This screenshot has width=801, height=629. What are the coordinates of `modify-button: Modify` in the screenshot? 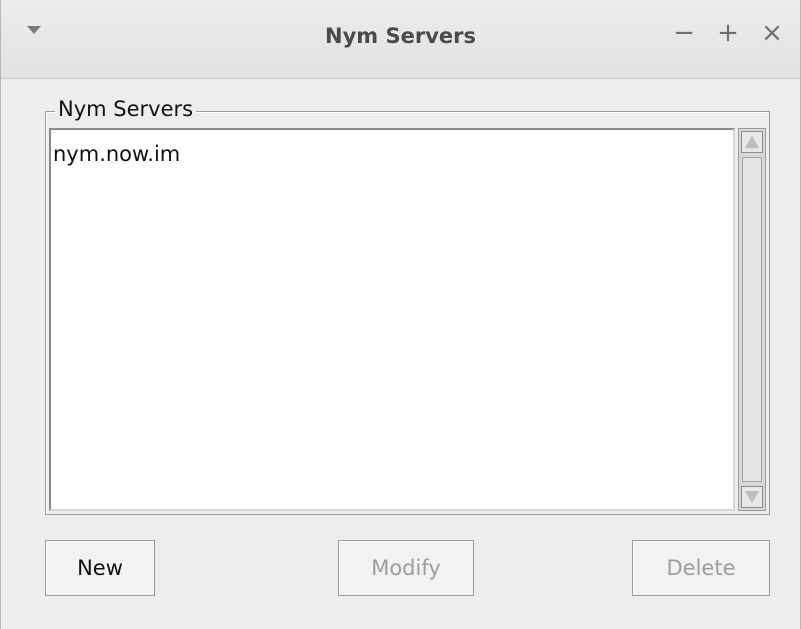 It's located at (406, 568).